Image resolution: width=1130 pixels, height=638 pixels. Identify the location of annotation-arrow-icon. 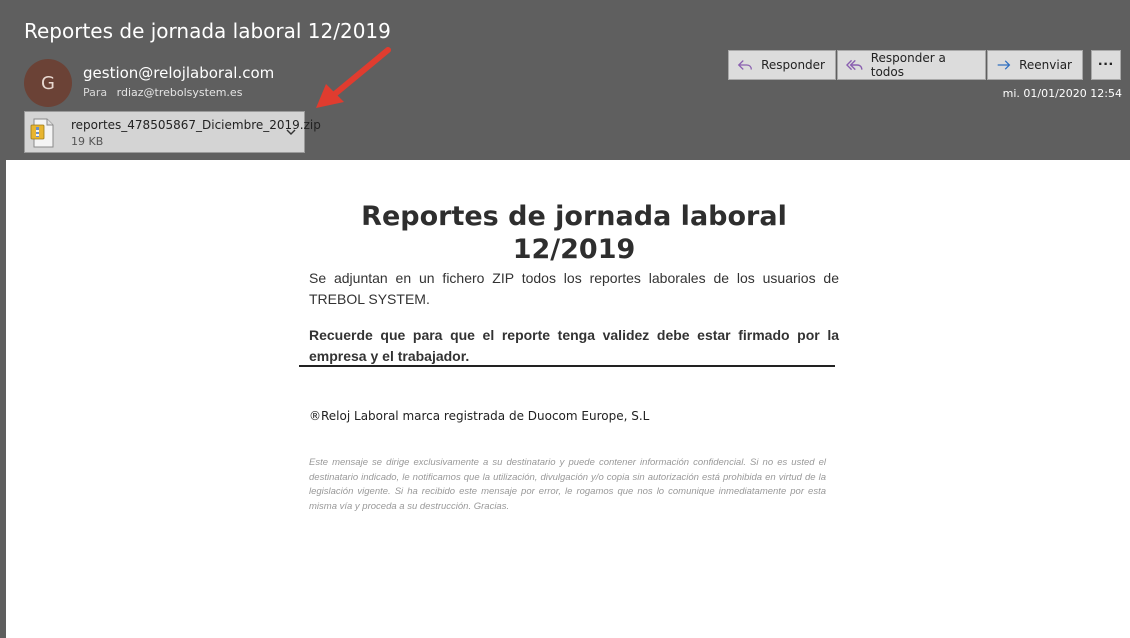
(353, 77).